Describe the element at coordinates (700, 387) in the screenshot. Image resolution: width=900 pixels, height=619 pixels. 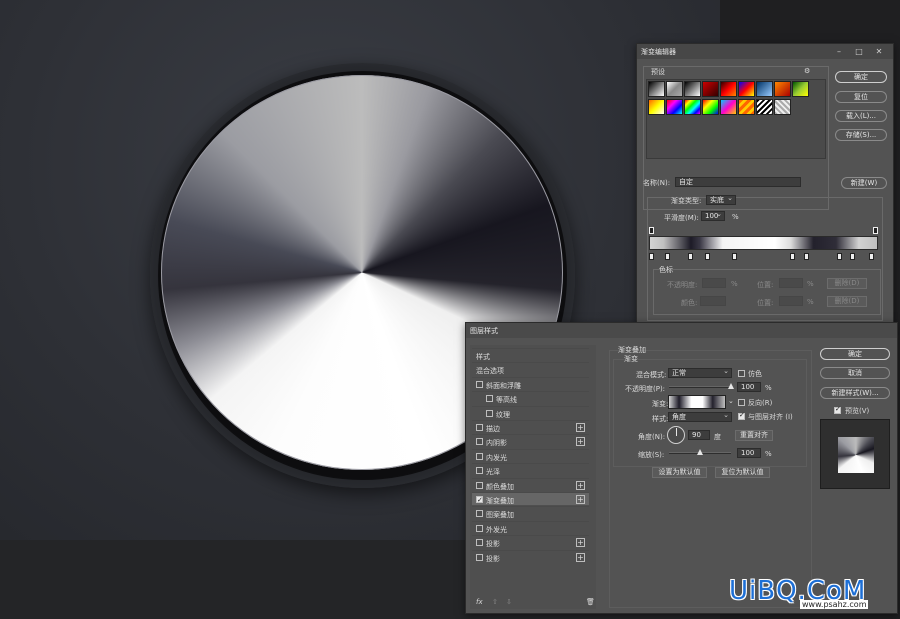
I see `opacity-slider` at that location.